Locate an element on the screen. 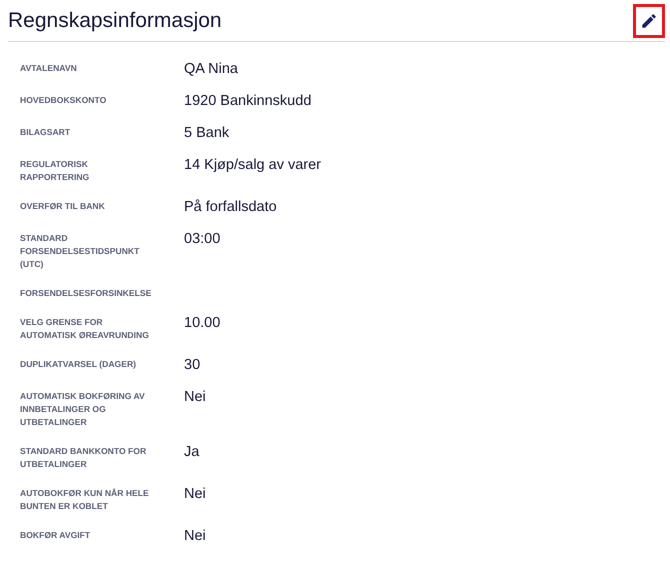 This screenshot has height=564, width=670. field-value: QA Nina is located at coordinates (211, 69).